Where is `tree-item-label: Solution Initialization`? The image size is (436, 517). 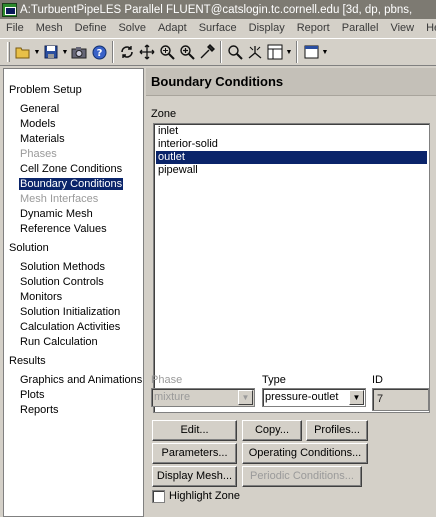
tree-item-label: Solution Initialization is located at coordinates (70, 312).